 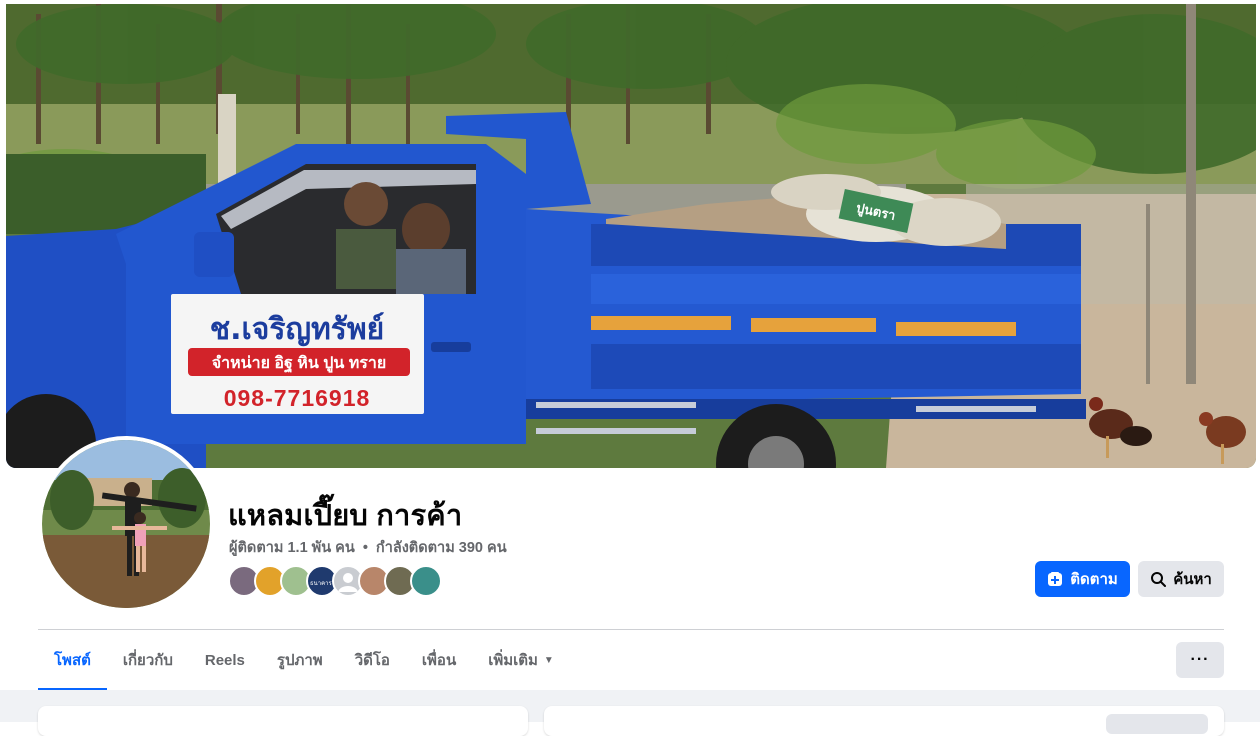 What do you see at coordinates (548, 660) in the screenshot?
I see `chevron-down-icon: ▼` at bounding box center [548, 660].